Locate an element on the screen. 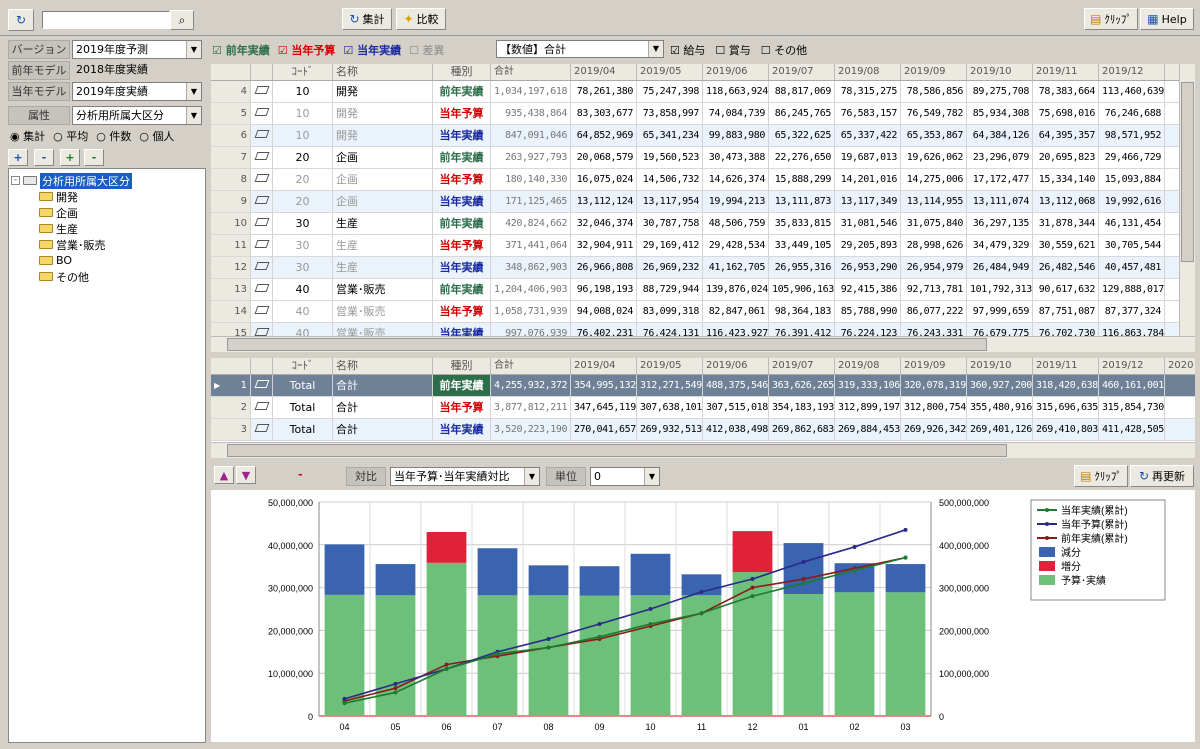  month-cell: 116,423,927 is located at coordinates (736, 329).